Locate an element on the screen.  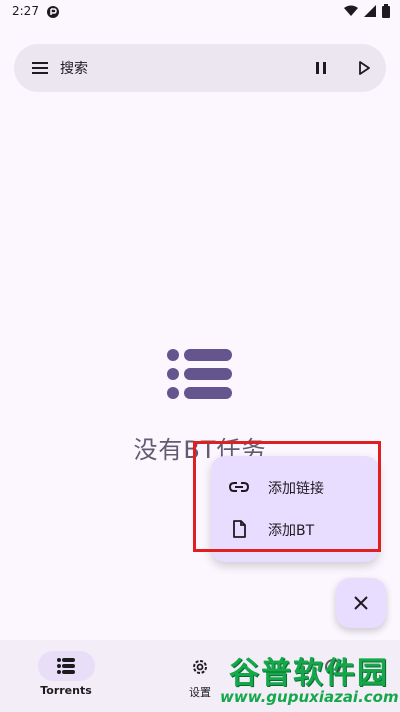
status-indicators is located at coordinates (367, 11).